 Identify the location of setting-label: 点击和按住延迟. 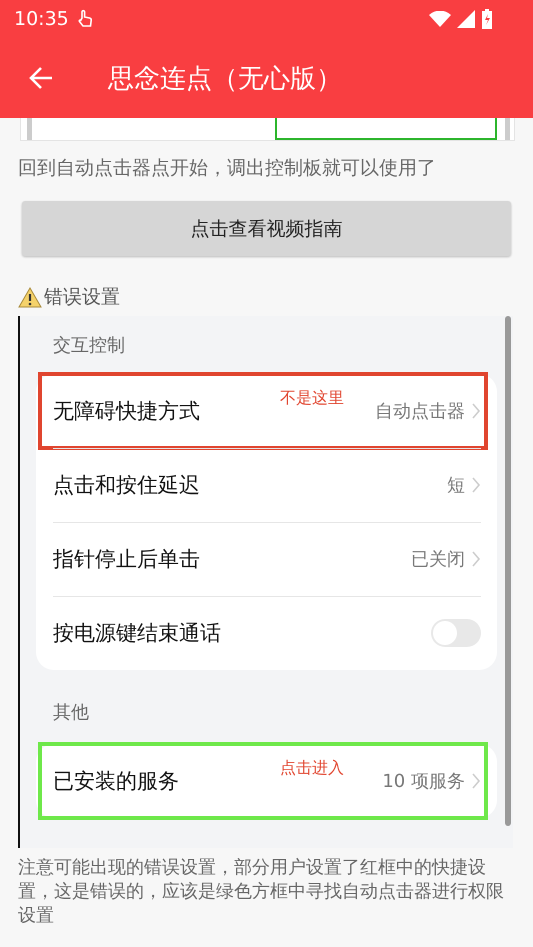
(126, 485).